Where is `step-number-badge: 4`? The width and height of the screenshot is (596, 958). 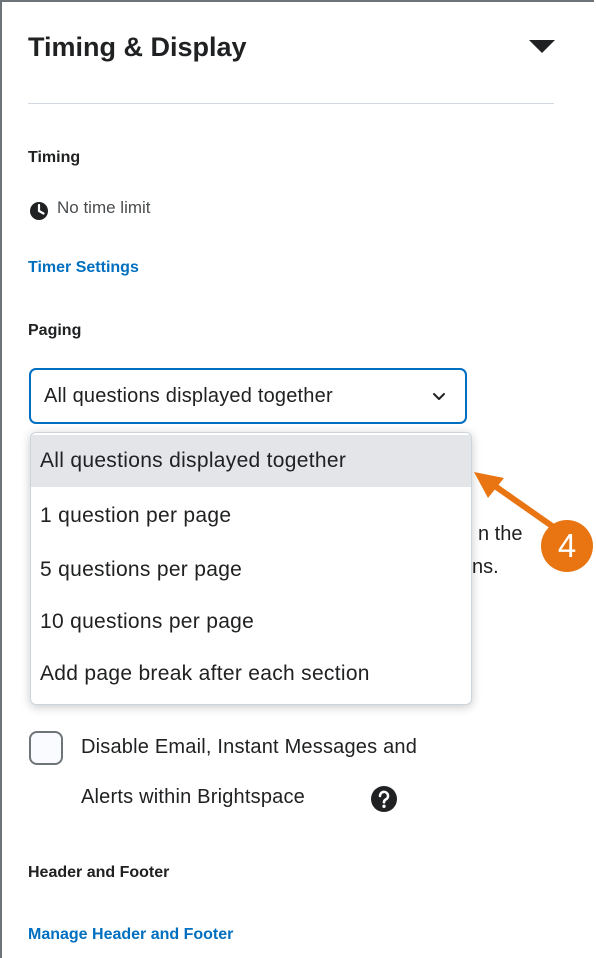
step-number-badge: 4 is located at coordinates (567, 546).